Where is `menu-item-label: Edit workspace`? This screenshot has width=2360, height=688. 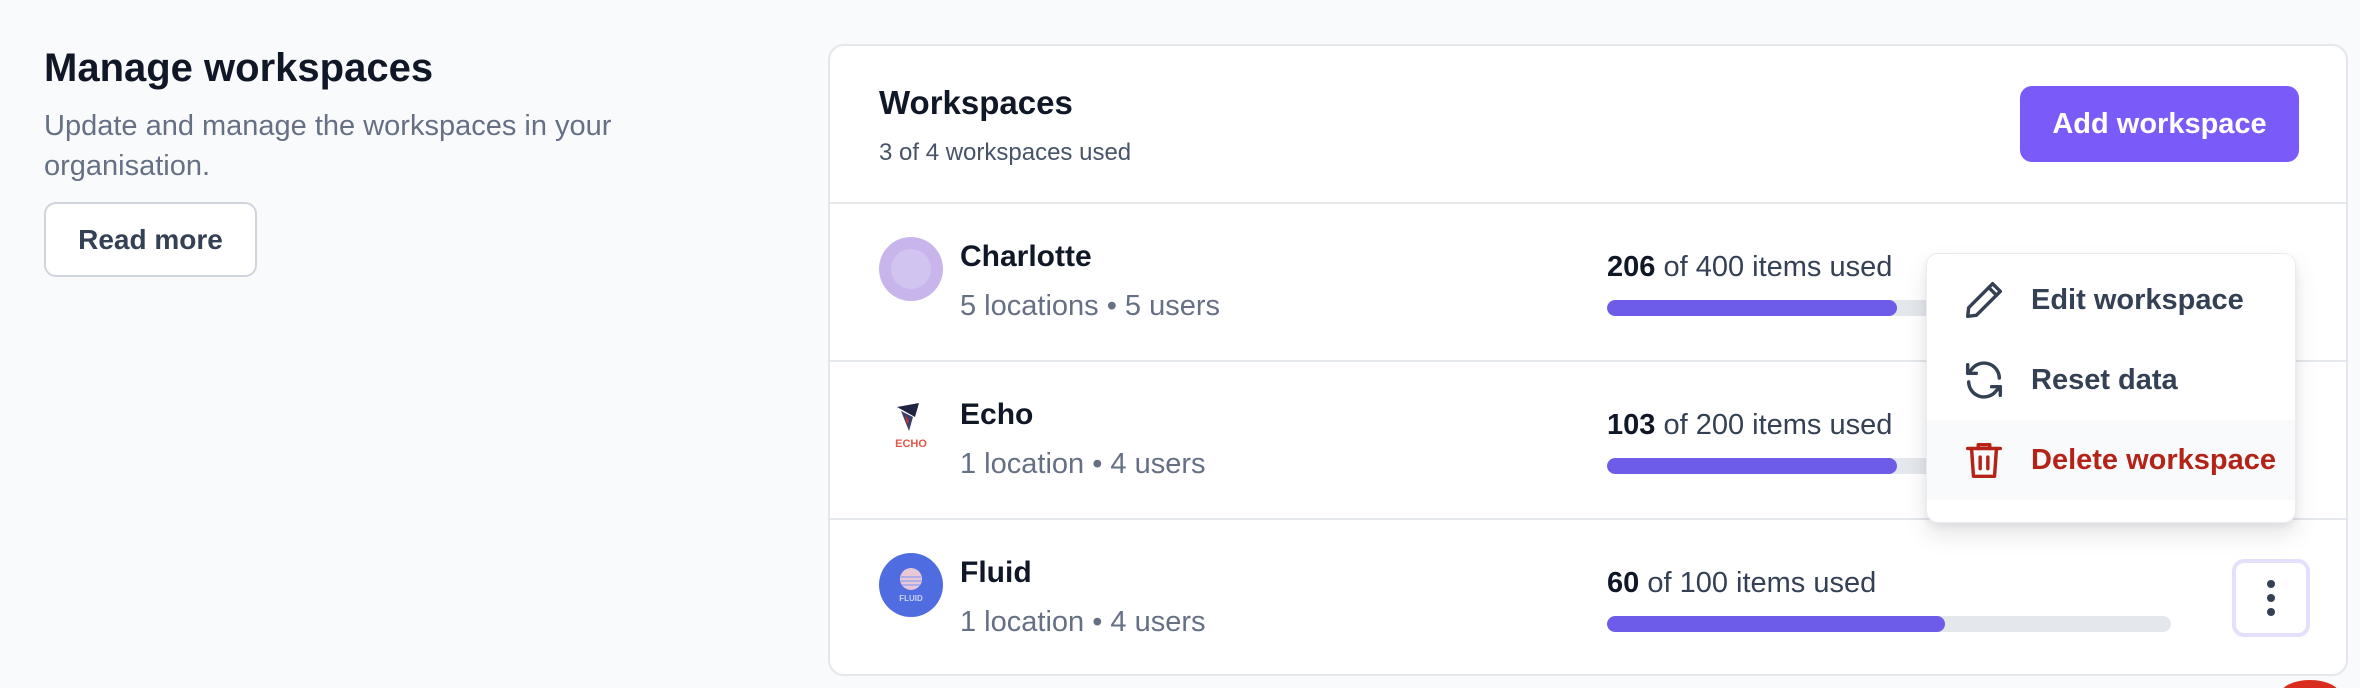 menu-item-label: Edit workspace is located at coordinates (2137, 299).